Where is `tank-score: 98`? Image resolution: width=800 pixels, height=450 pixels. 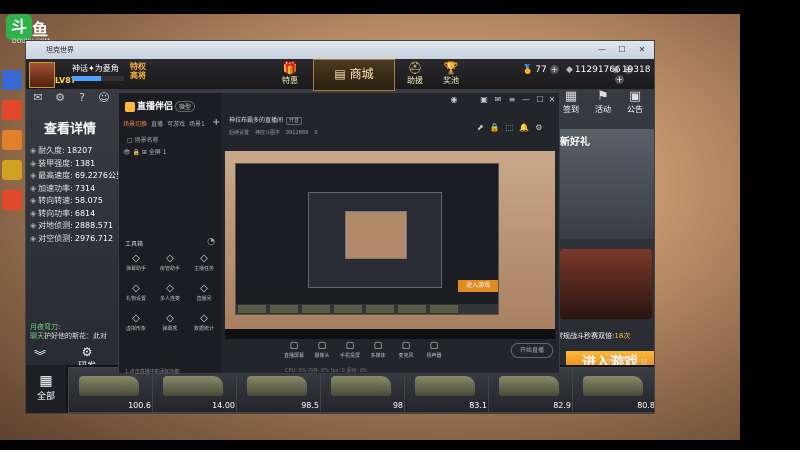
tank-score: 98 is located at coordinates (397, 405).